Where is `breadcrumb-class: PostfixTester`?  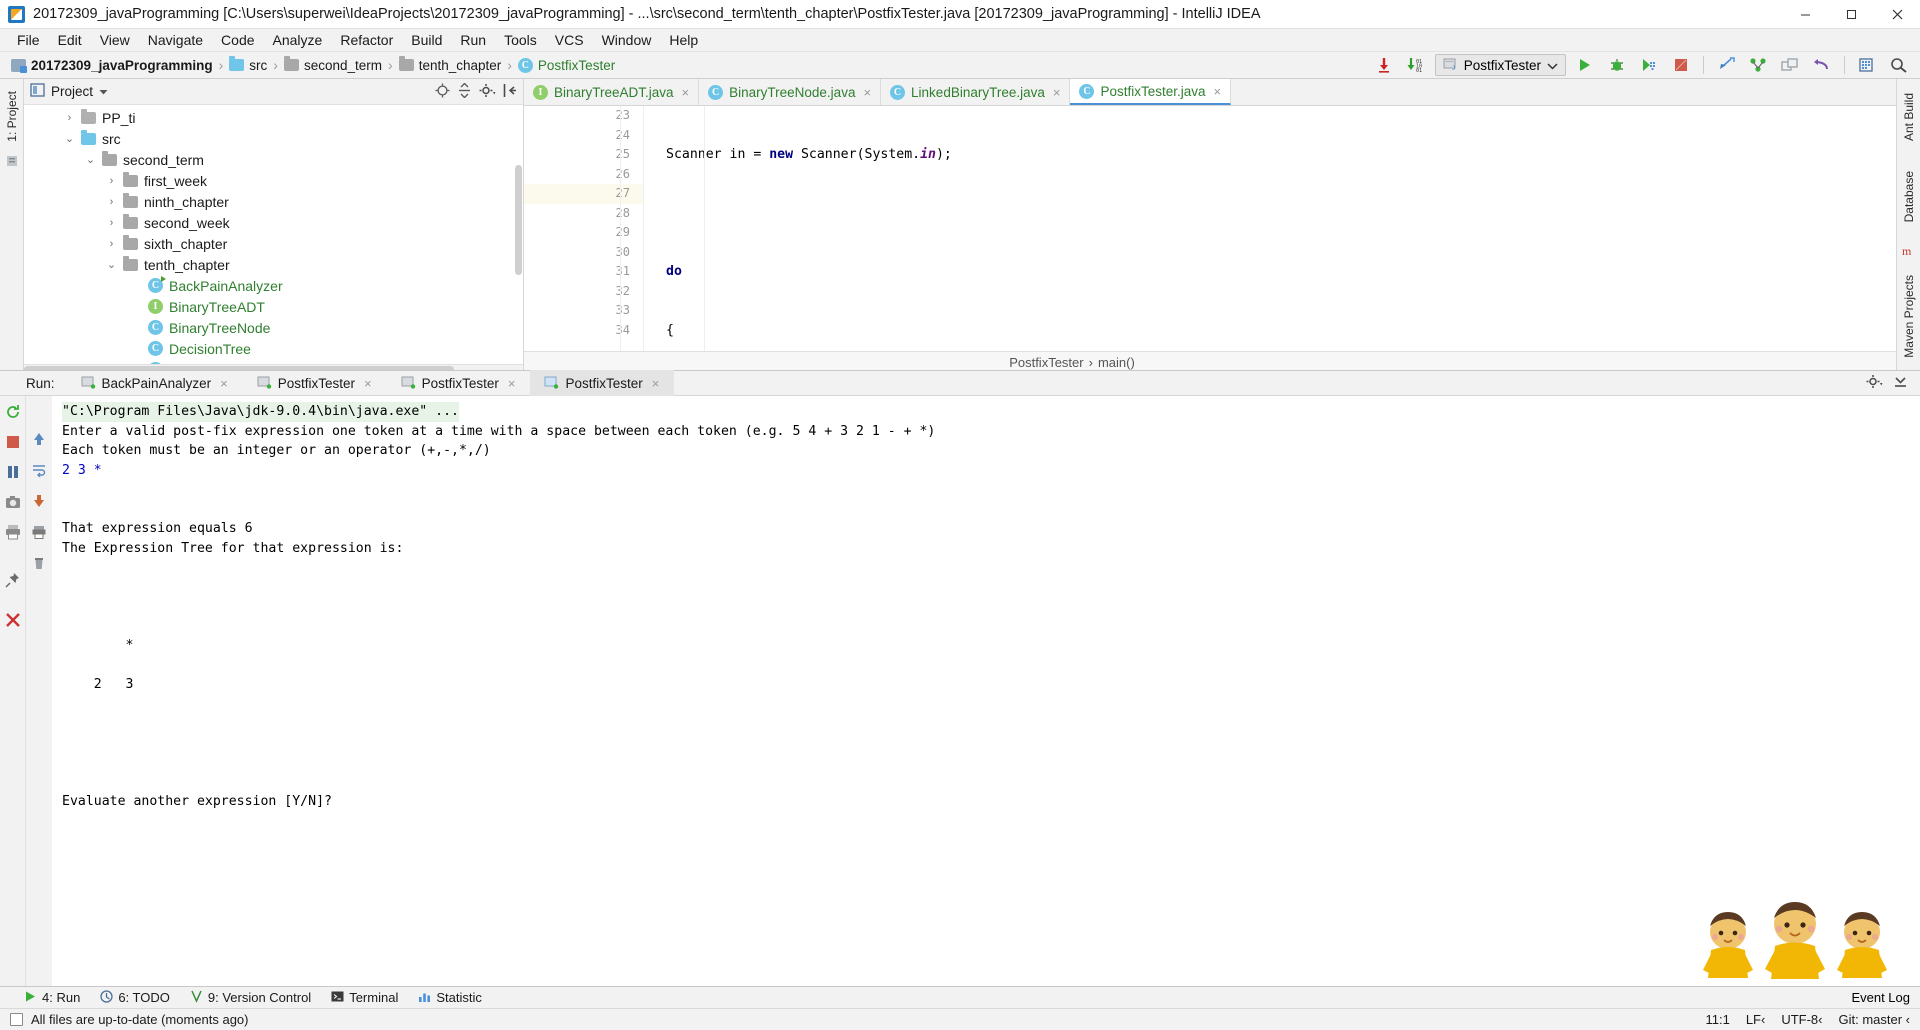
breadcrumb-class: PostfixTester is located at coordinates (1046, 362).